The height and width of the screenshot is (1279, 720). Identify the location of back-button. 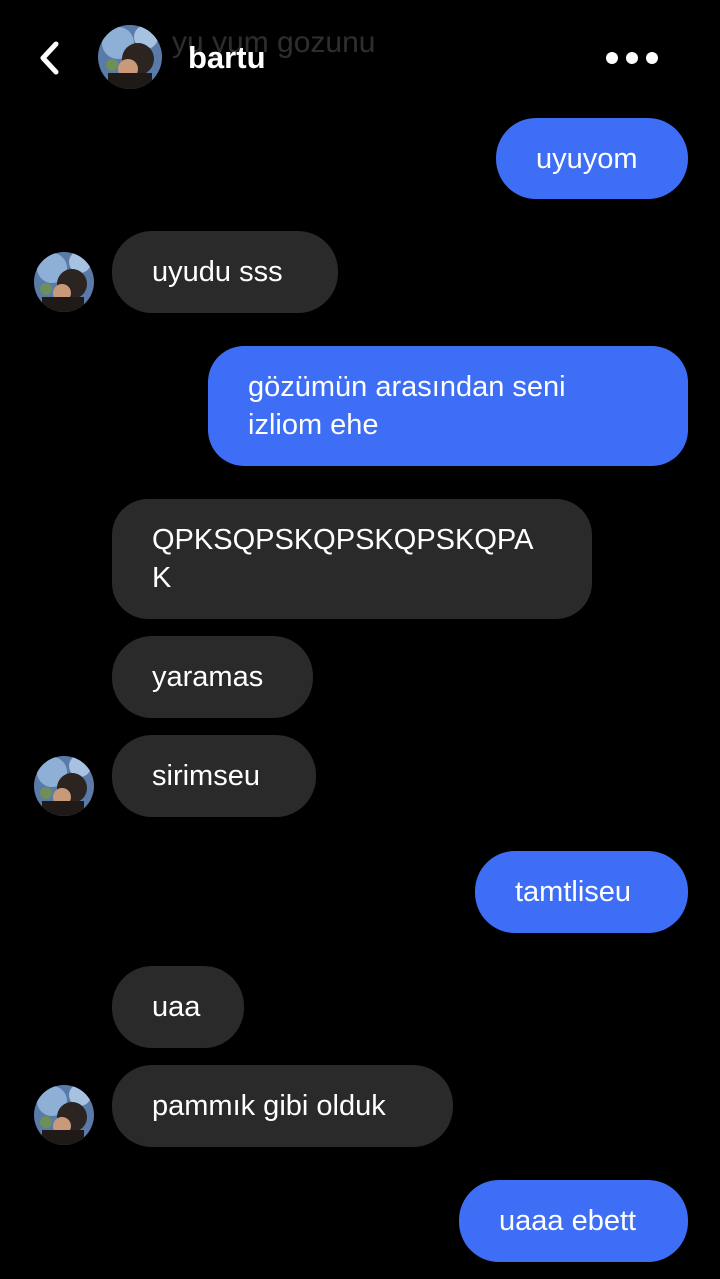
(50, 58).